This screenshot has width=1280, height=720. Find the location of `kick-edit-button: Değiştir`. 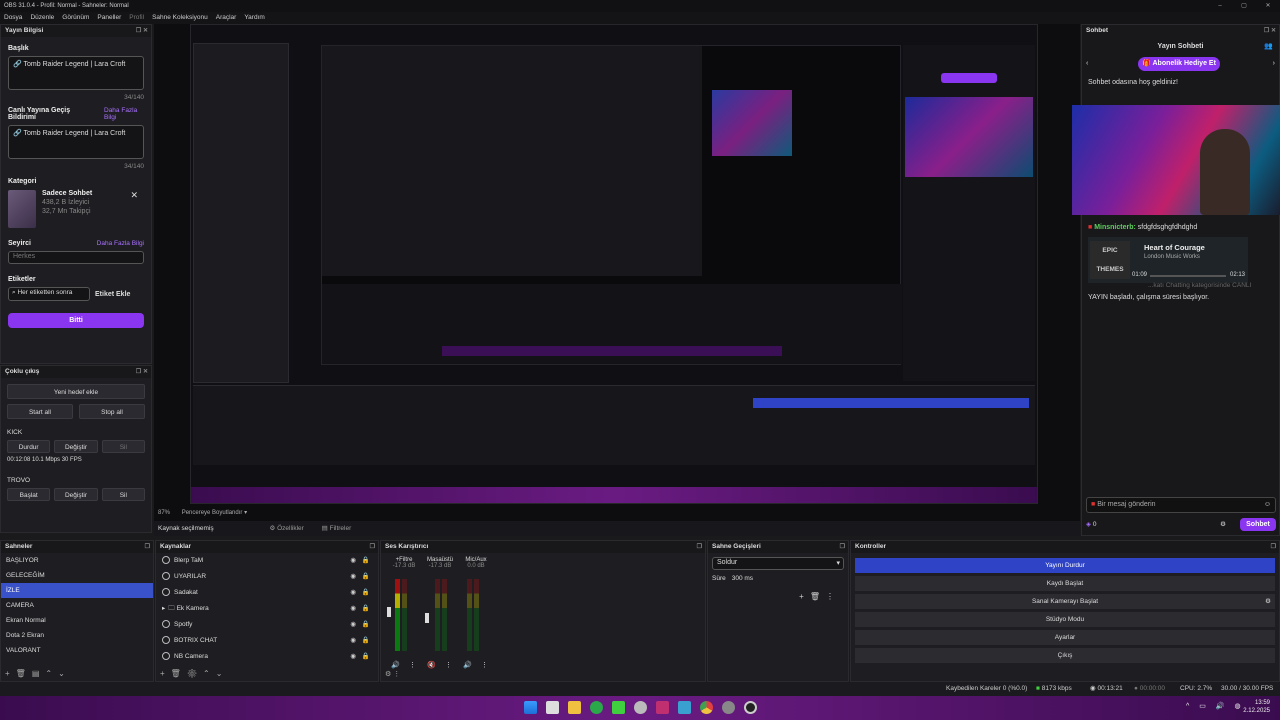

kick-edit-button: Değiştir is located at coordinates (76, 446).